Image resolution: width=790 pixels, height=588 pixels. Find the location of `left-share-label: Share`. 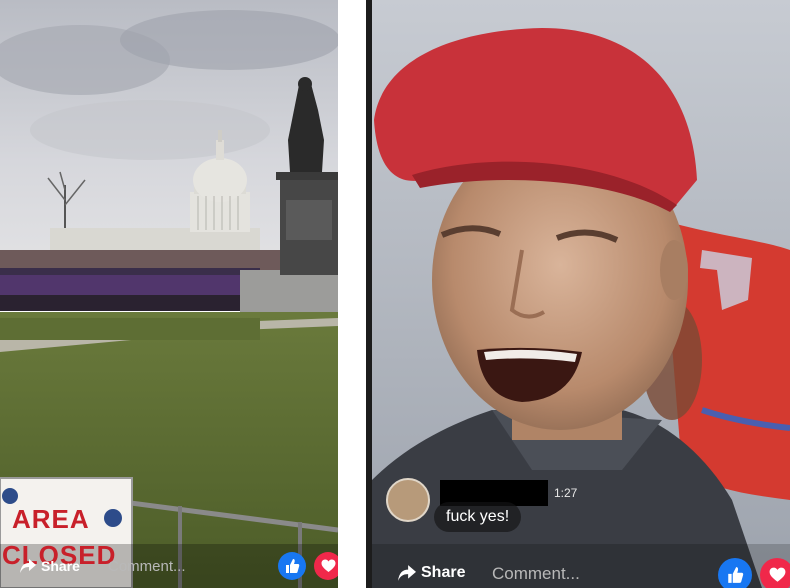

left-share-label: Share is located at coordinates (60, 566).